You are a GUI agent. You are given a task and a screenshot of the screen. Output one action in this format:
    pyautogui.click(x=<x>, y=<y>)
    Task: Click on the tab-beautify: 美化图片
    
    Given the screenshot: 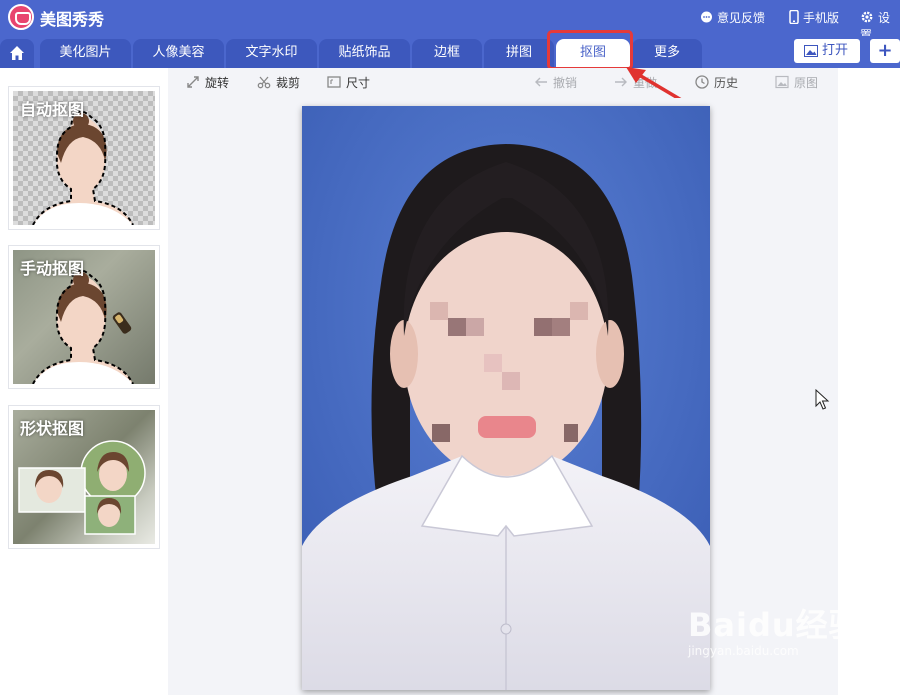 What is the action you would take?
    pyautogui.click(x=85, y=53)
    